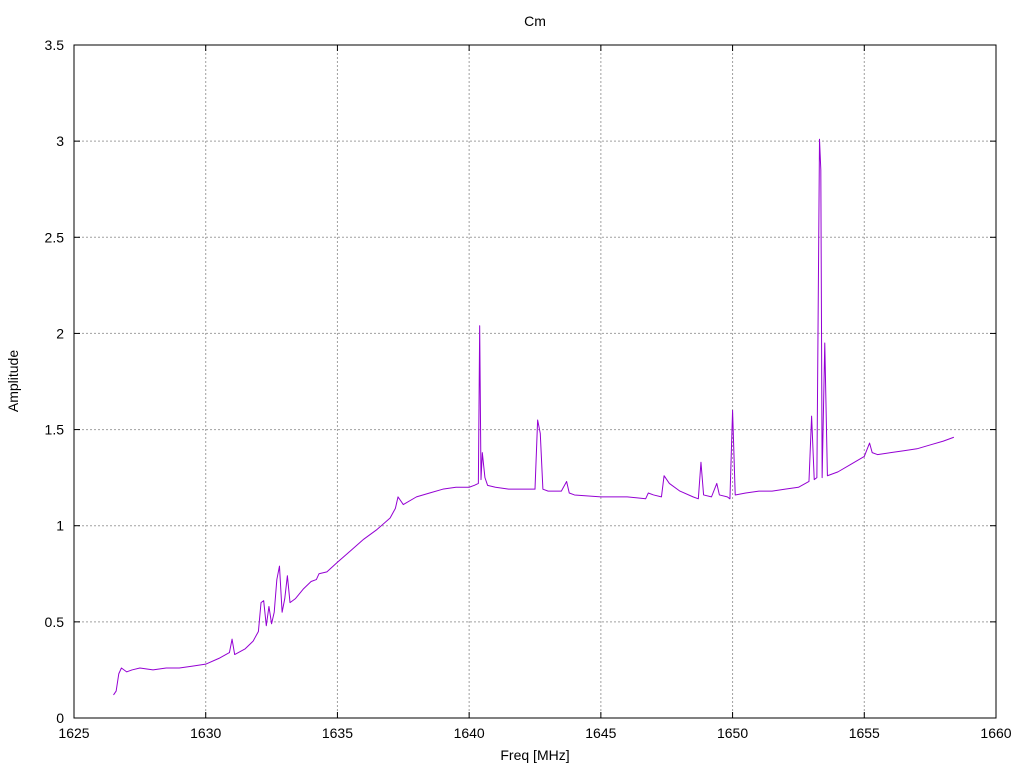  What do you see at coordinates (469, 733) in the screenshot?
I see `x-tick-label: 1640` at bounding box center [469, 733].